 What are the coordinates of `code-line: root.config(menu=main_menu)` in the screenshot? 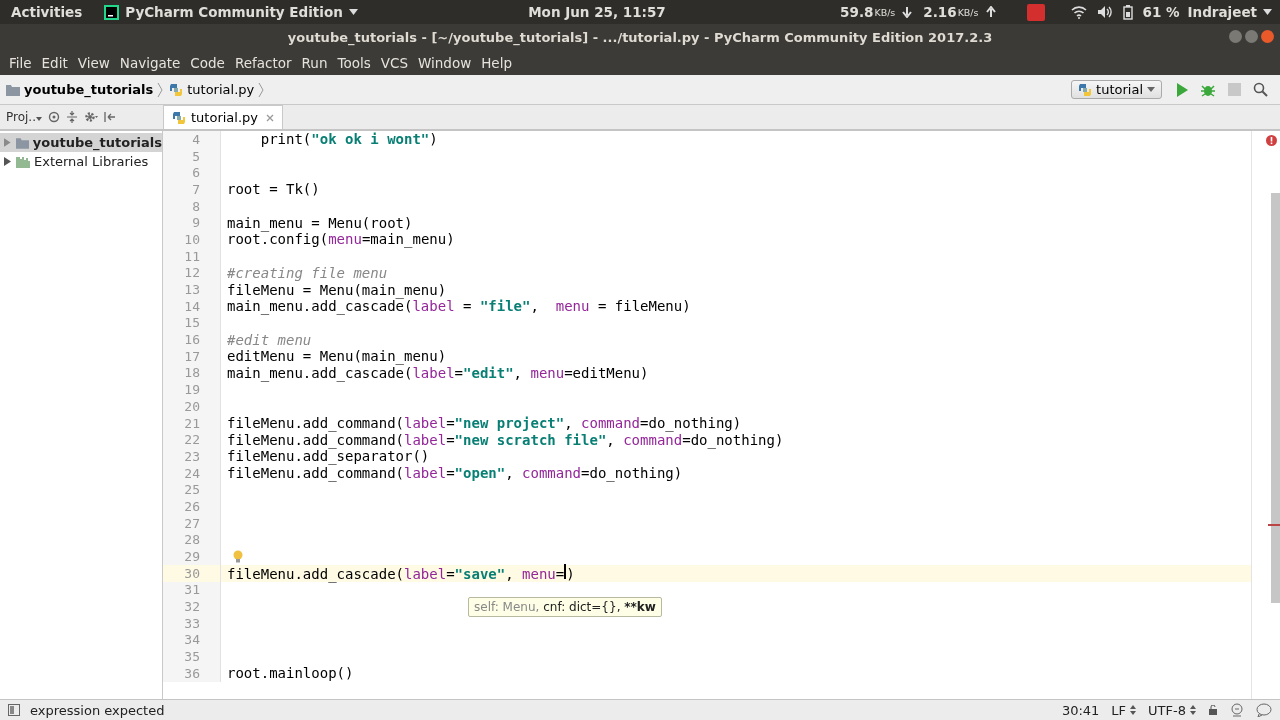 It's located at (341, 239).